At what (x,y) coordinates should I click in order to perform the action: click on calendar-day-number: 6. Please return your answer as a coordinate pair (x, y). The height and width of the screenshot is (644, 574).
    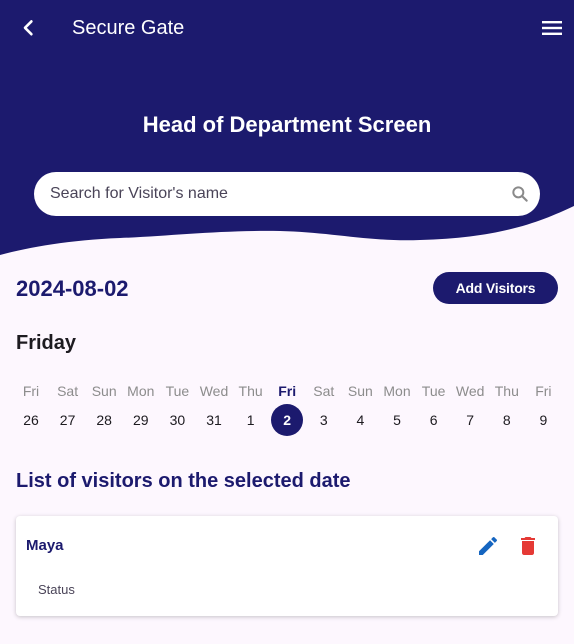
    Looking at the image, I should click on (433, 420).